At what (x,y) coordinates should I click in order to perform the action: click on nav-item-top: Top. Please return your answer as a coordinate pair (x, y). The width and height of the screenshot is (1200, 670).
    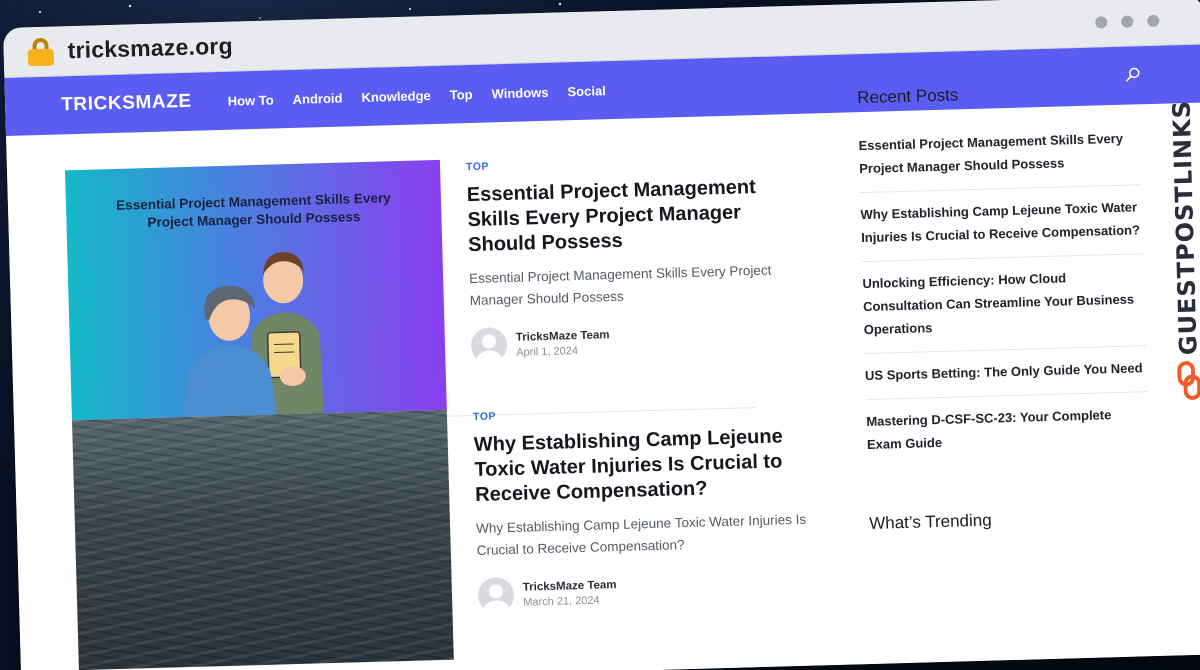
    Looking at the image, I should click on (461, 94).